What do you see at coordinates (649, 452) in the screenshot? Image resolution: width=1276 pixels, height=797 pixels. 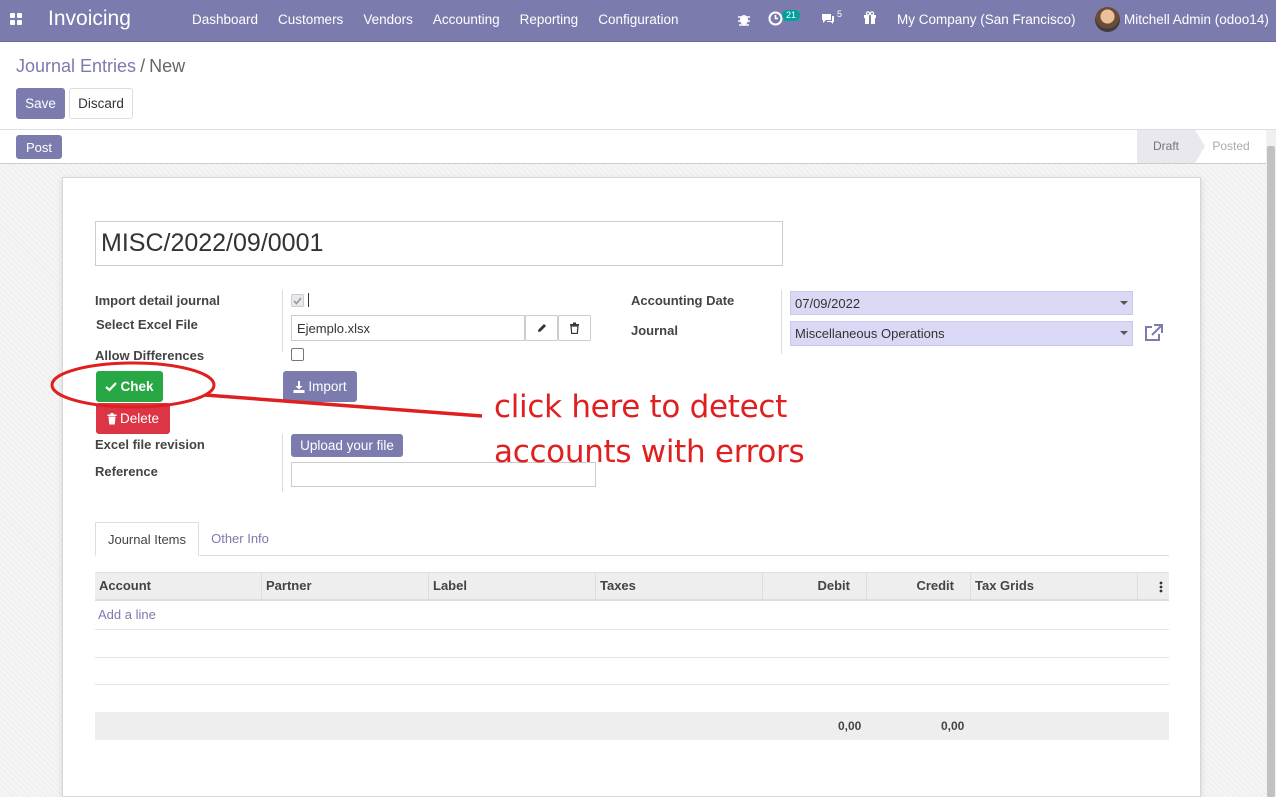 I see `annotation-line-2: accounts with errors` at bounding box center [649, 452].